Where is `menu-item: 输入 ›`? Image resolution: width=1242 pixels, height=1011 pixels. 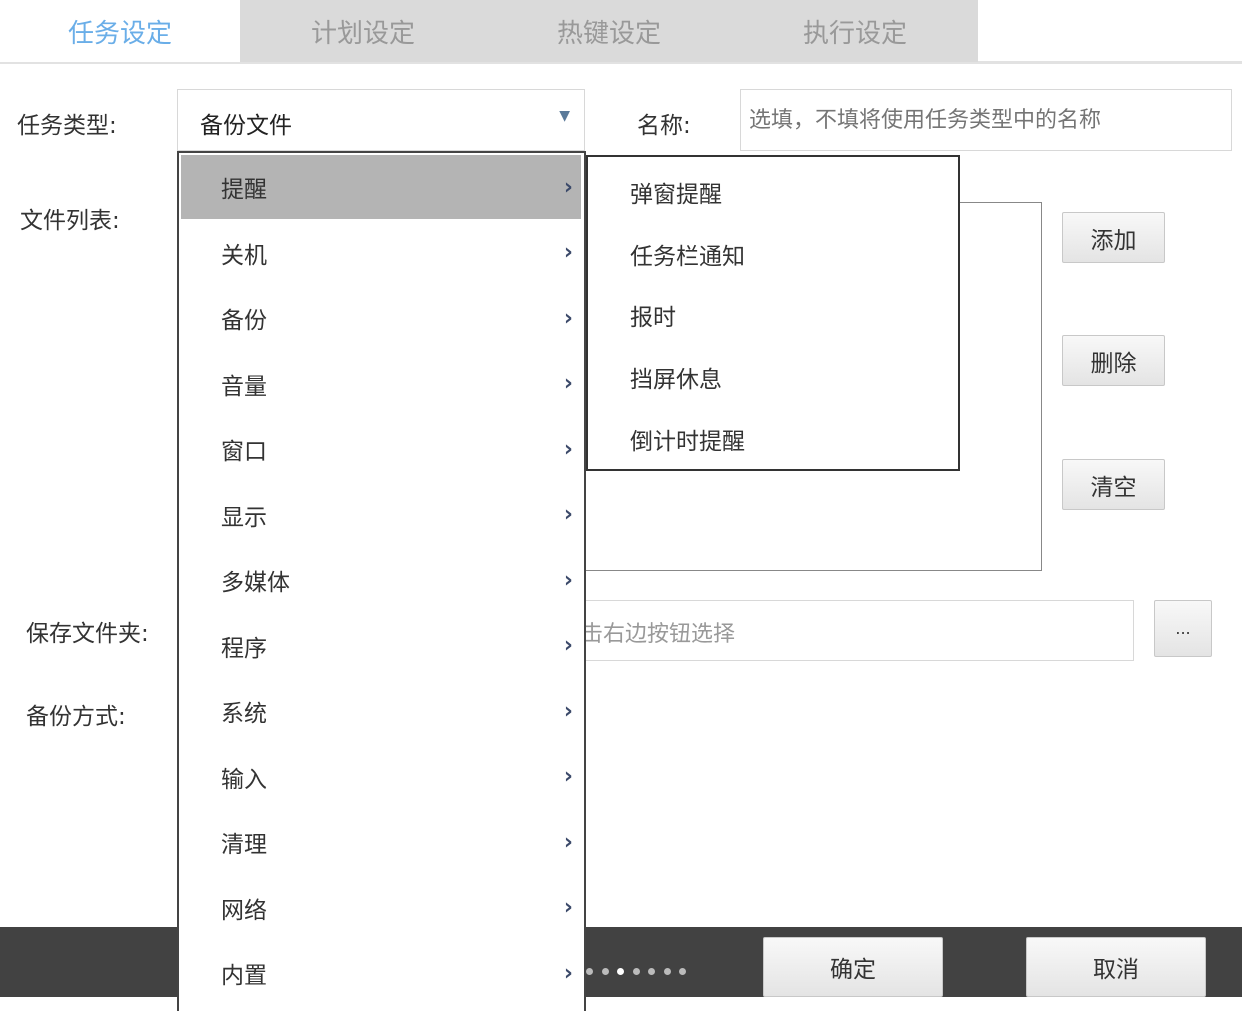 menu-item: 输入 › is located at coordinates (381, 777).